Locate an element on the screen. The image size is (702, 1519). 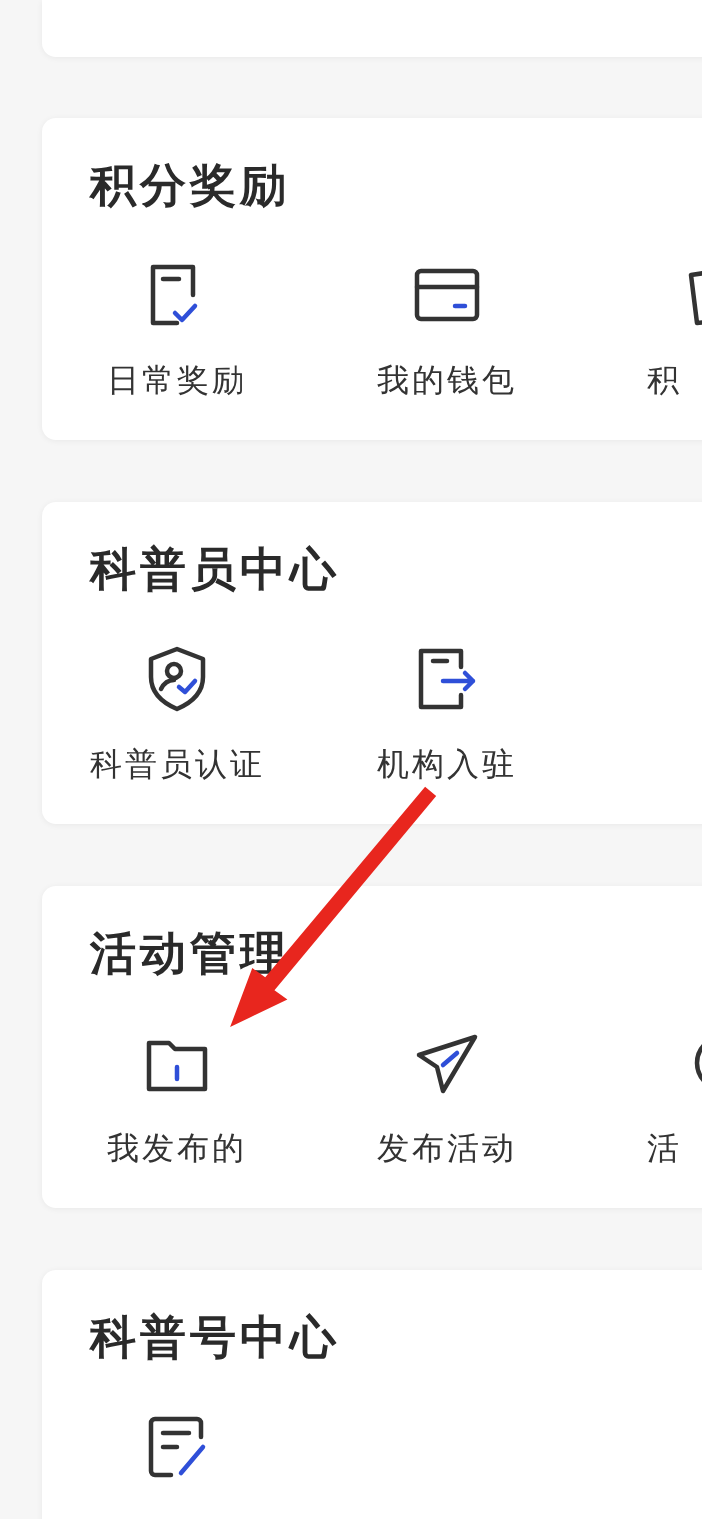
item-label: 发布活动 is located at coordinates (447, 1148).